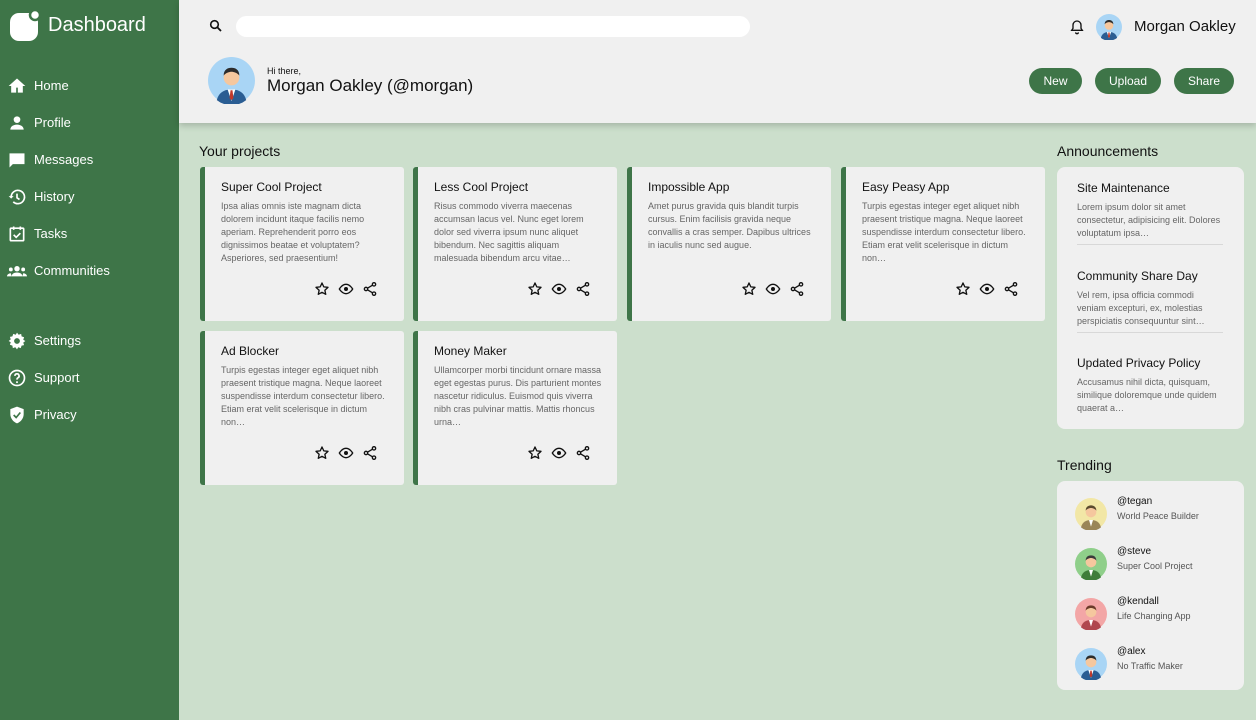  Describe the element at coordinates (271, 187) in the screenshot. I see `project-title: Super Cool Project` at that location.